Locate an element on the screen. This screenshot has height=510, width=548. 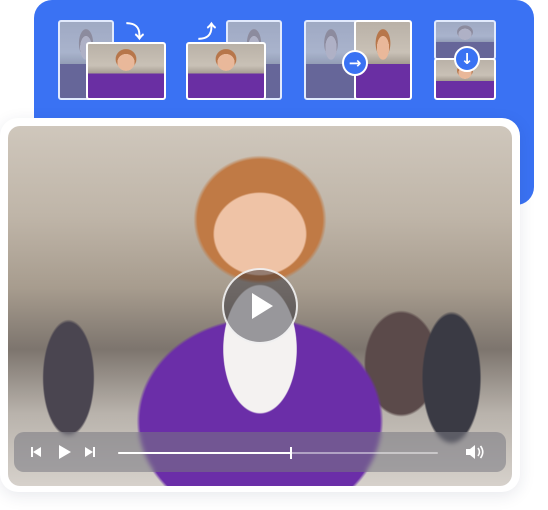
next-button is located at coordinates (90, 452).